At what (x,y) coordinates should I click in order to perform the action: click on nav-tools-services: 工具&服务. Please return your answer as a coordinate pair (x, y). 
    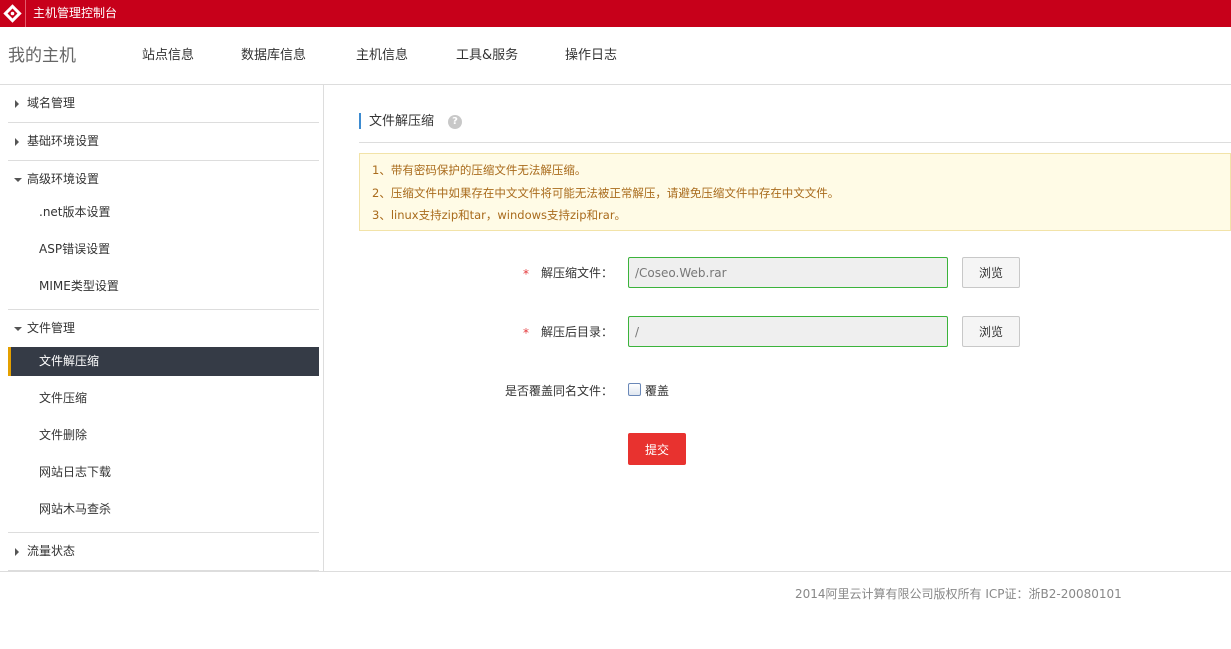
    Looking at the image, I should click on (487, 56).